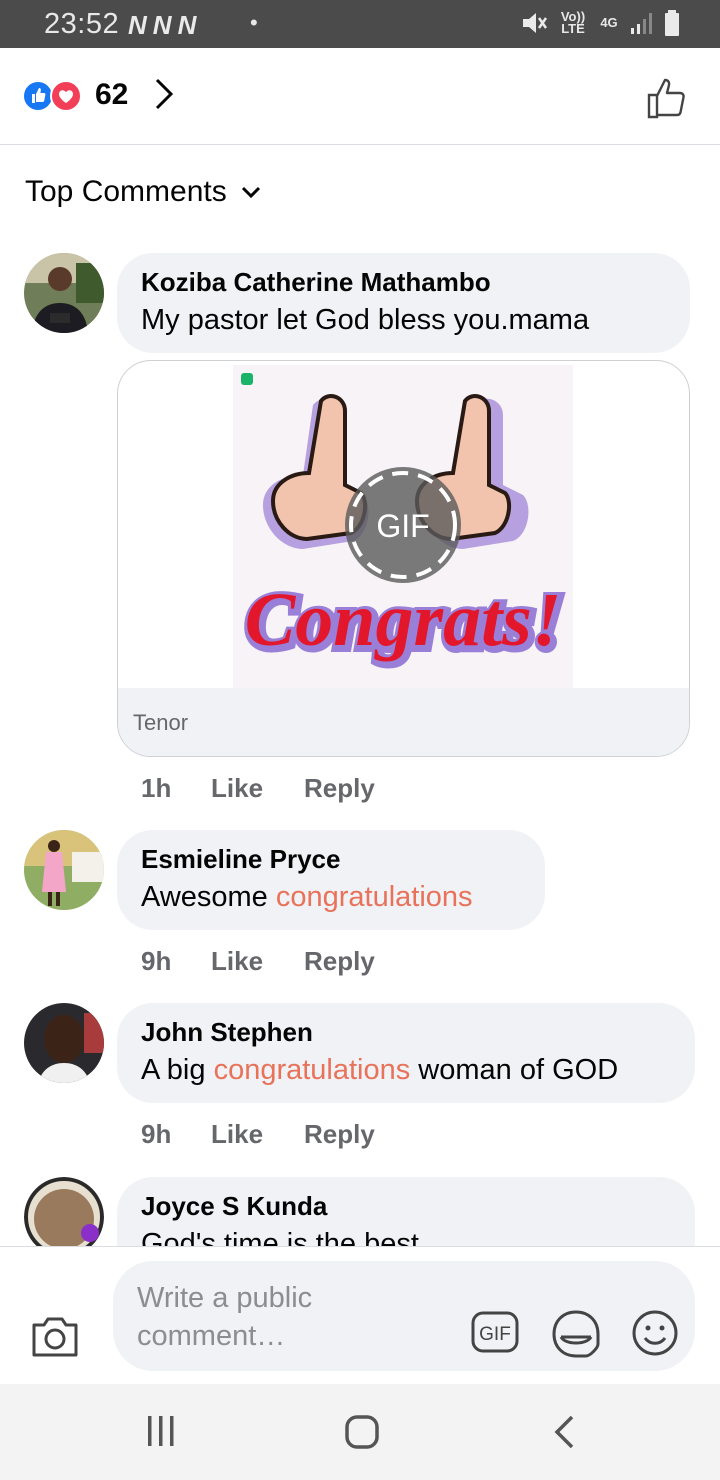 The width and height of the screenshot is (720, 1480). I want to click on comment-actions: 1h Like Reply, so click(258, 788).